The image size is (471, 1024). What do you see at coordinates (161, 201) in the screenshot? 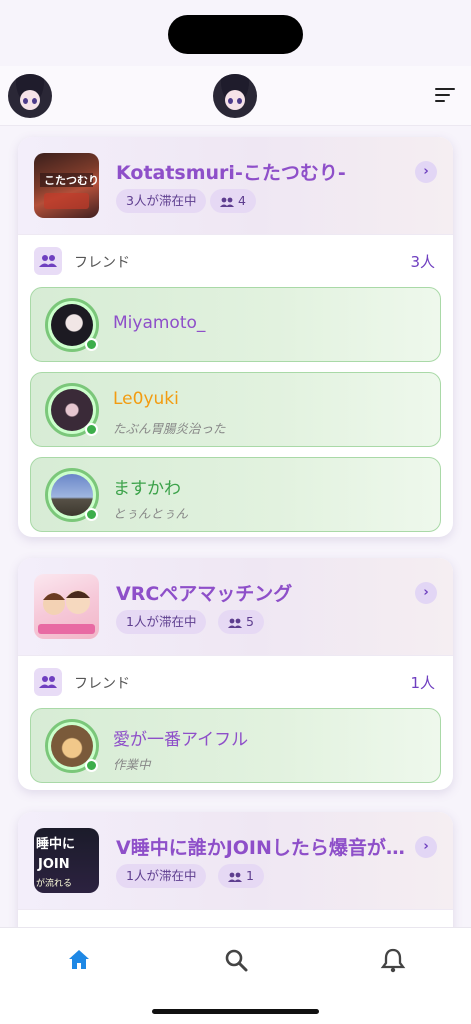
I see `staying-badge: 3人が滞在中` at bounding box center [161, 201].